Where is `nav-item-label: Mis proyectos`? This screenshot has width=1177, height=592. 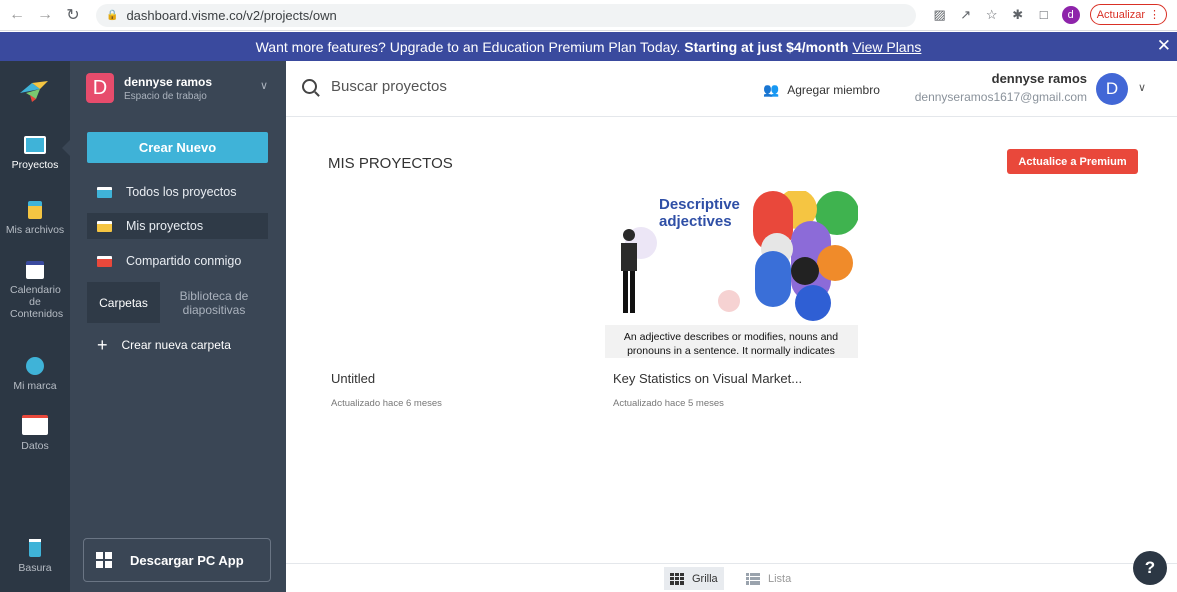
nav-item-label: Mis proyectos is located at coordinates (165, 226).